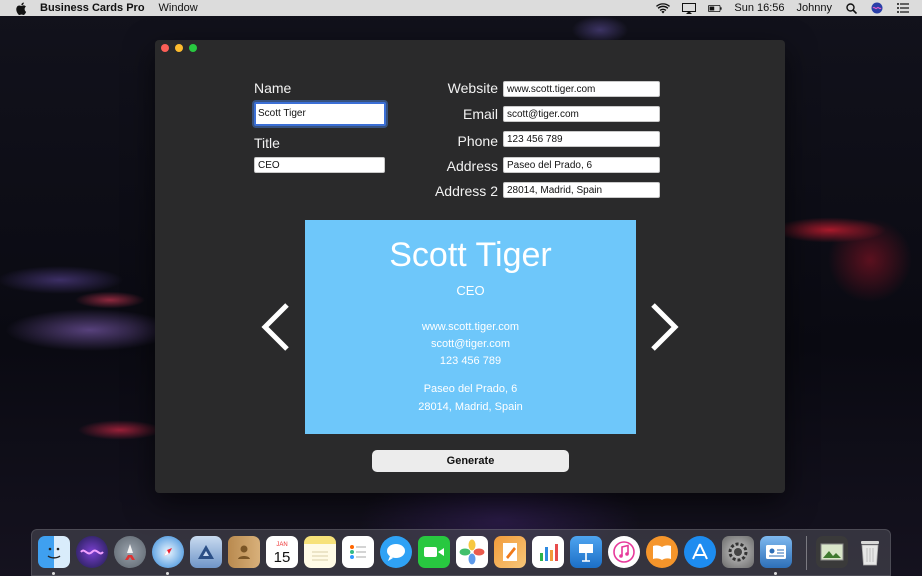  Describe the element at coordinates (581, 114) in the screenshot. I see `email-field: scott@tiger.com` at that location.